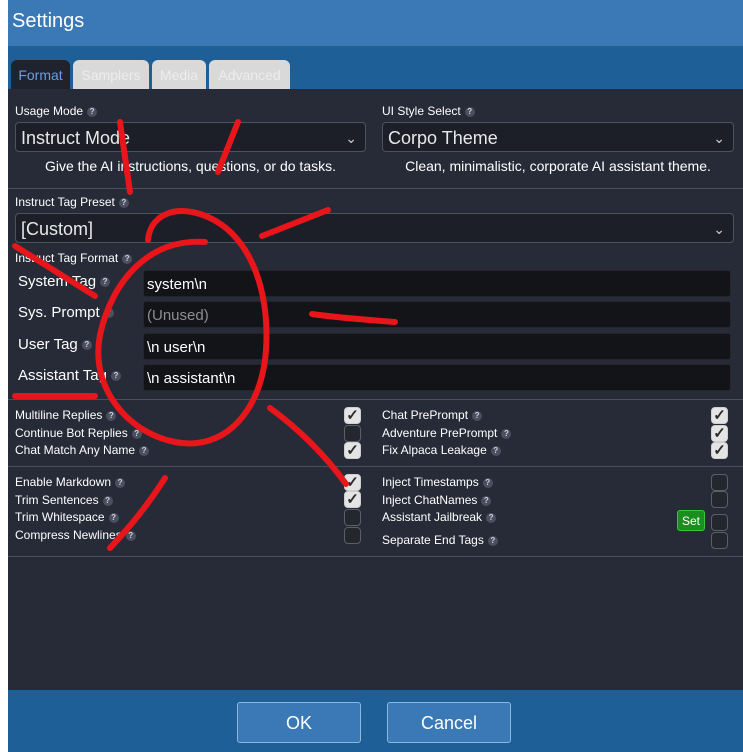 The image size is (743, 752). What do you see at coordinates (75, 450) in the screenshot?
I see `option-label-text: Chat Match Any Name` at bounding box center [75, 450].